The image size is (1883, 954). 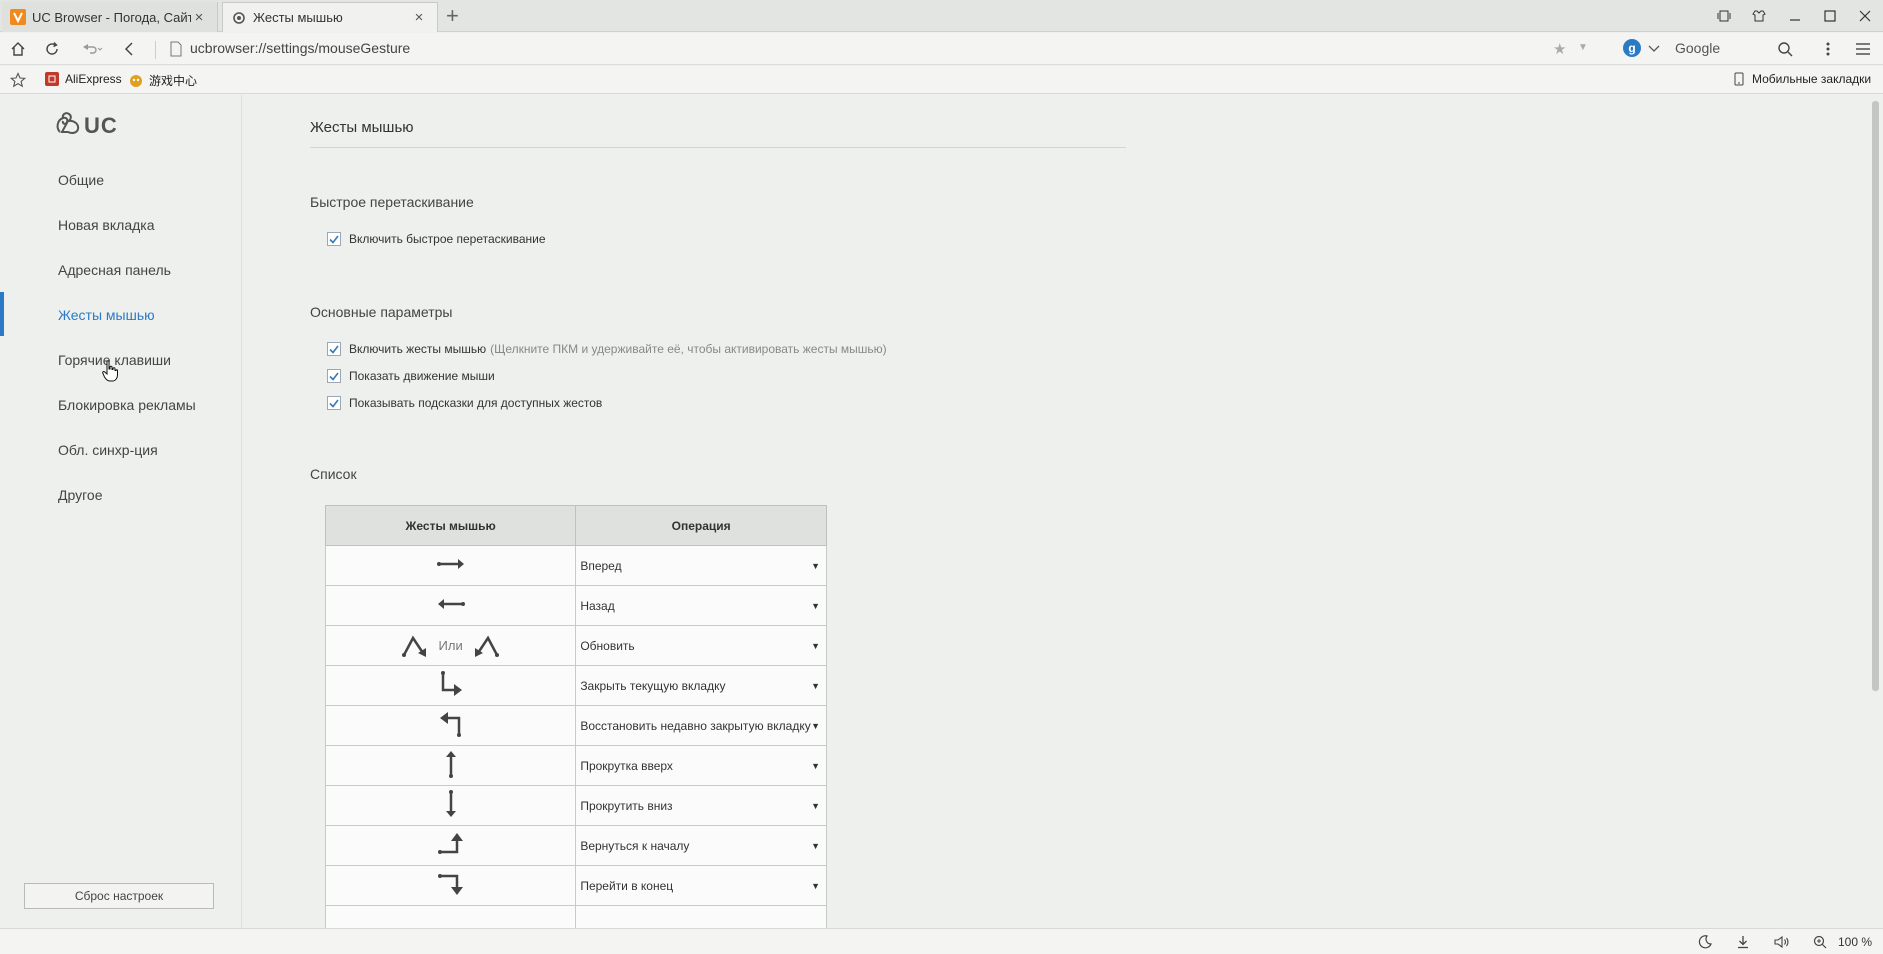 What do you see at coordinates (701, 885) in the screenshot?
I see `operation-dropdown: Перейти в конец ▼` at bounding box center [701, 885].